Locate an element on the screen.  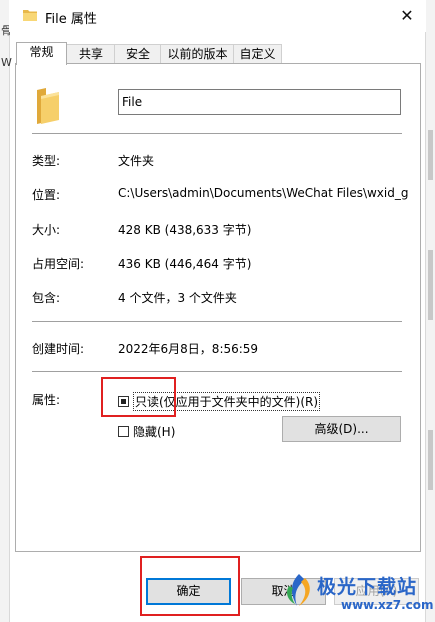
size-on-disk-value: 436 KB (446,464 字节) is located at coordinates (185, 264).